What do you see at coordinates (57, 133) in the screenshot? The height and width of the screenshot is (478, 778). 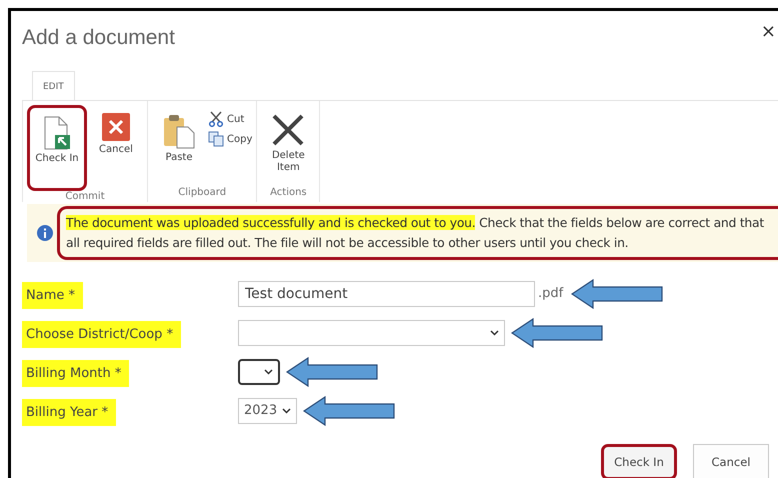 I see `document-arrow-icon` at bounding box center [57, 133].